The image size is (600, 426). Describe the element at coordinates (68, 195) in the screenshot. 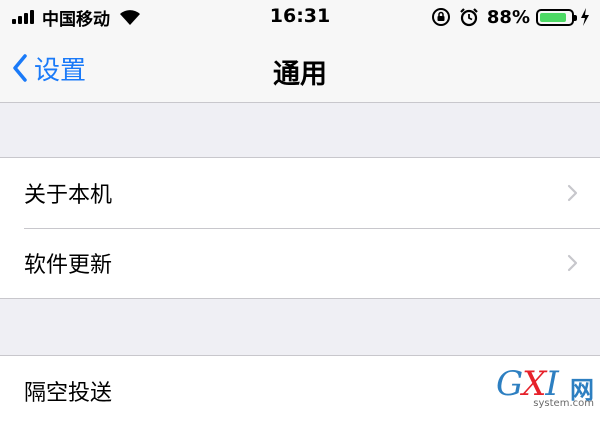

I see `list-item-label: 关于本机` at that location.